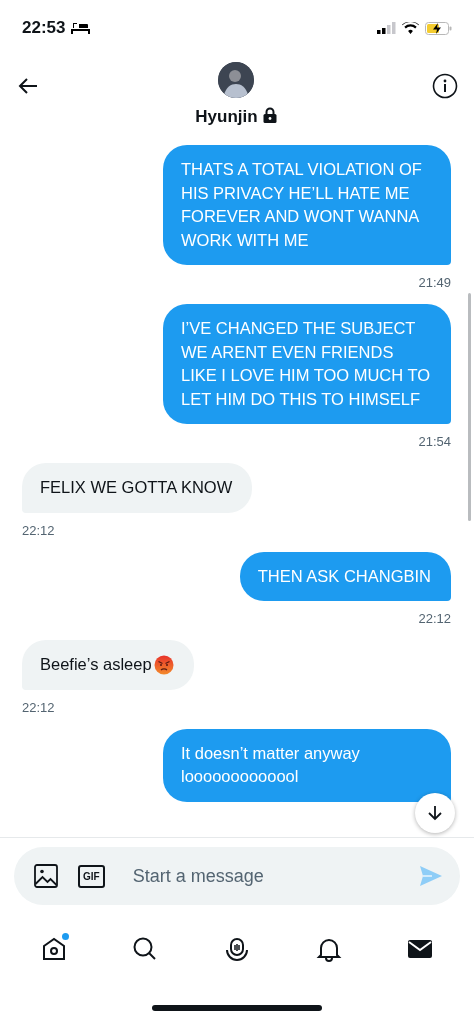 Image resolution: width=474 pixels, height=1025 pixels. Describe the element at coordinates (81, 28) in the screenshot. I see `bed-icon` at that location.